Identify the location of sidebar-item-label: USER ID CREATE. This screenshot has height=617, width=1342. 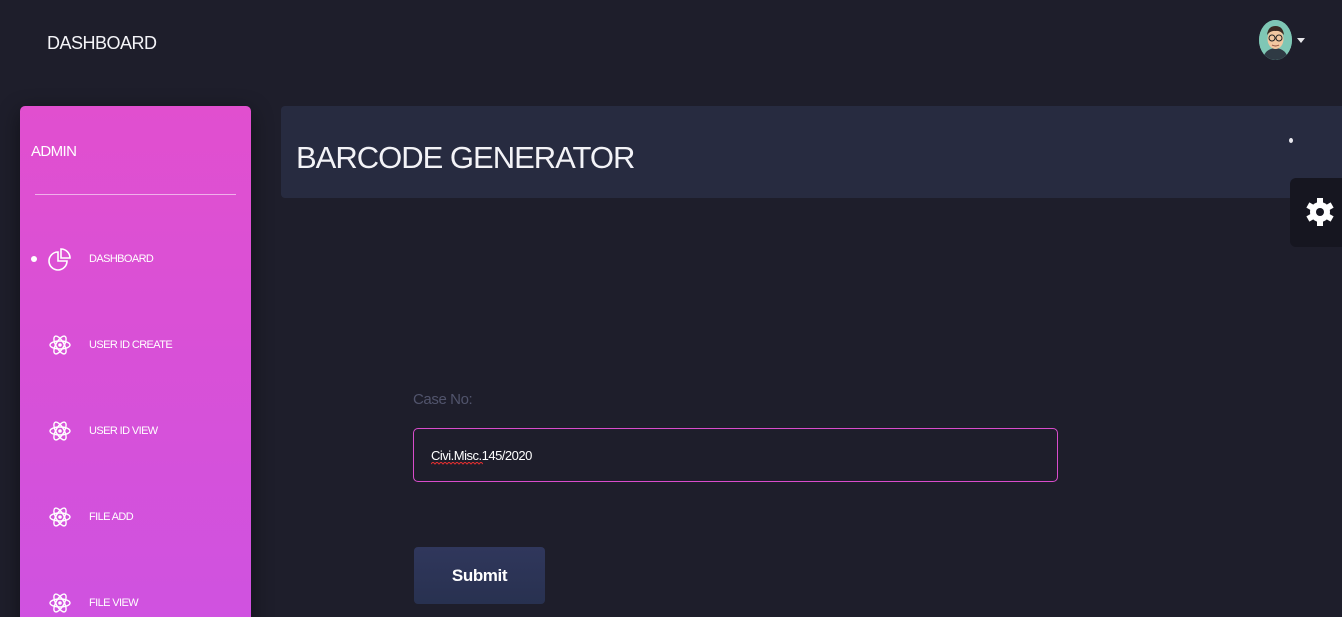
(131, 345).